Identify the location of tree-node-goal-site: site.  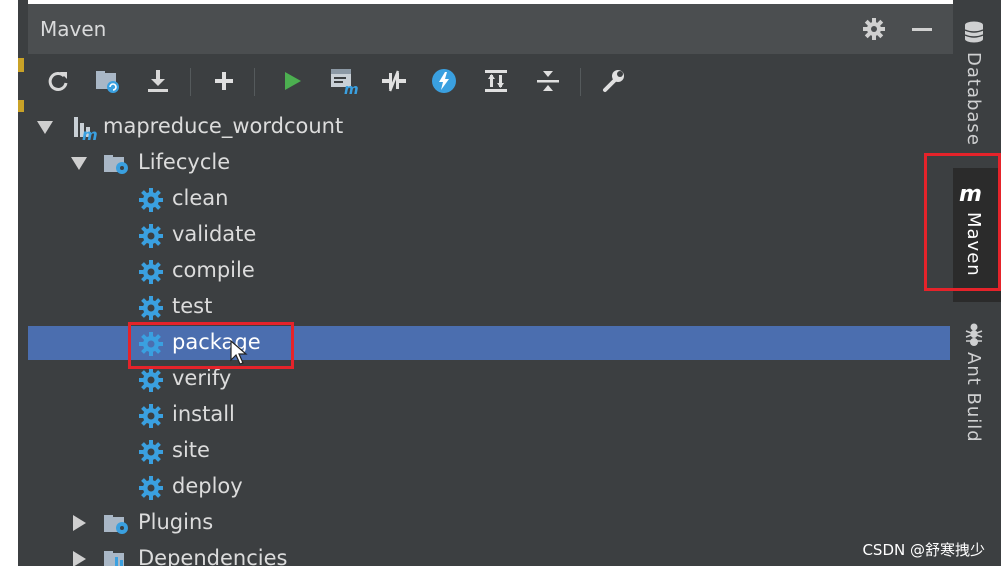
(489, 451).